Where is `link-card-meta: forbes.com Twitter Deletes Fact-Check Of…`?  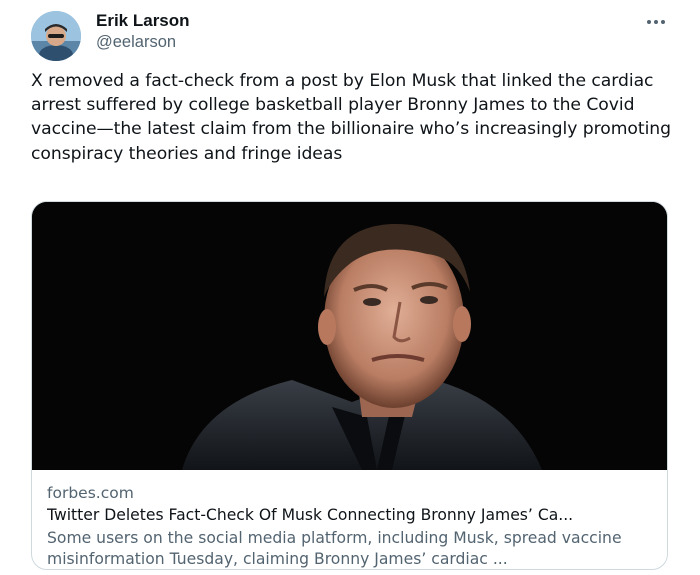 link-card-meta: forbes.com Twitter Deletes Fact-Check Of… is located at coordinates (352, 526).